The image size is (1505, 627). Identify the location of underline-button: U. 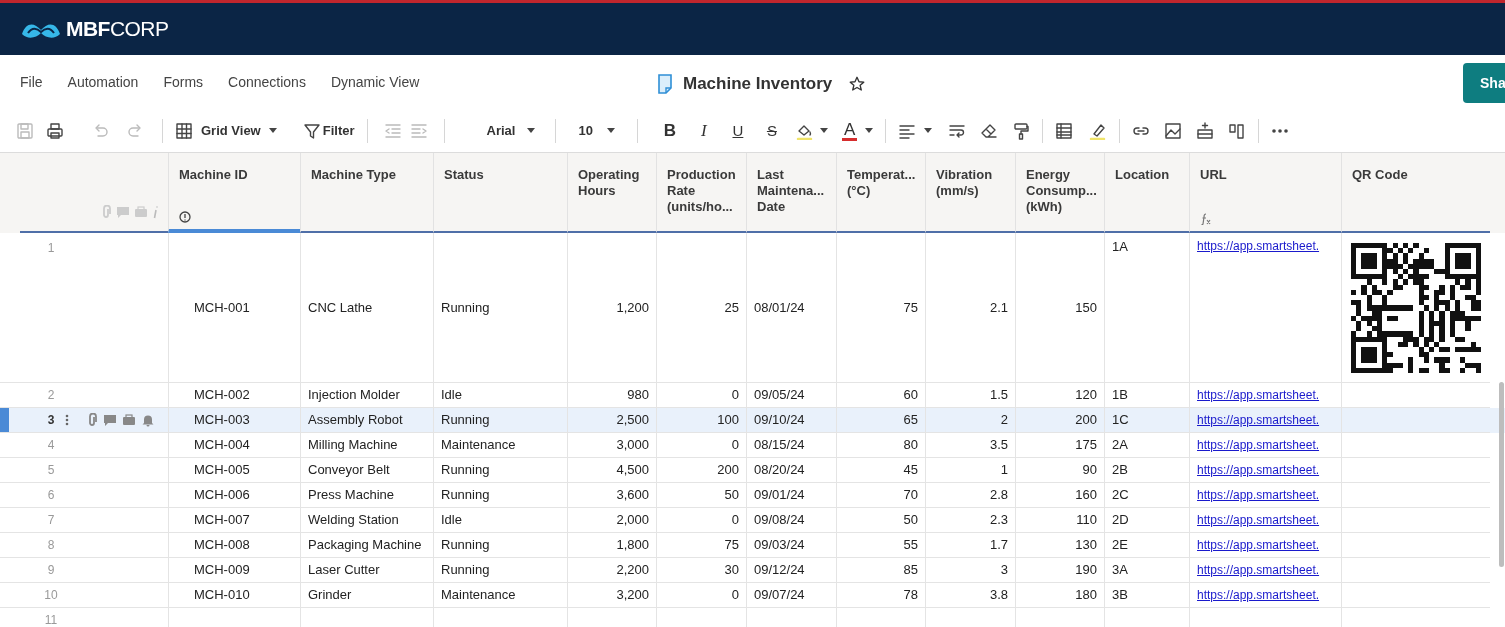
(737, 131).